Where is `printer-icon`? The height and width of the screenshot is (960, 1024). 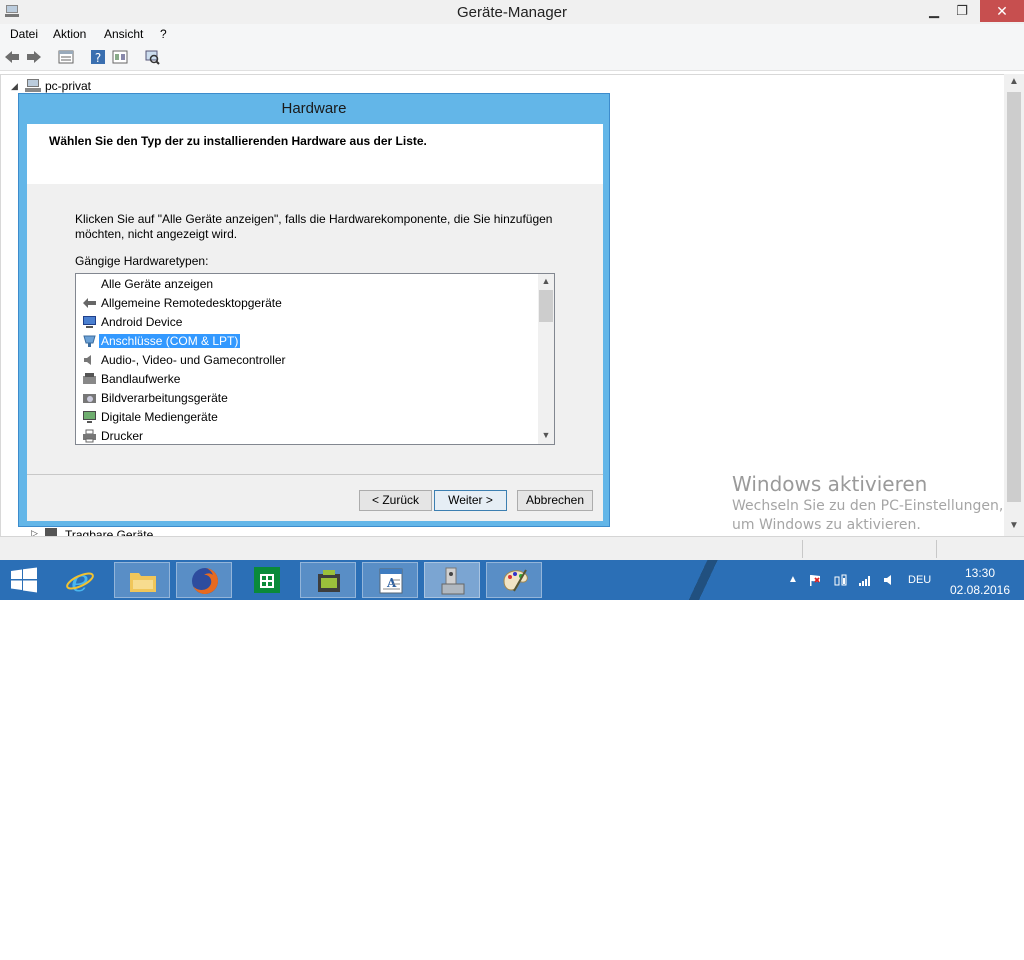
printer-icon is located at coordinates (89, 436).